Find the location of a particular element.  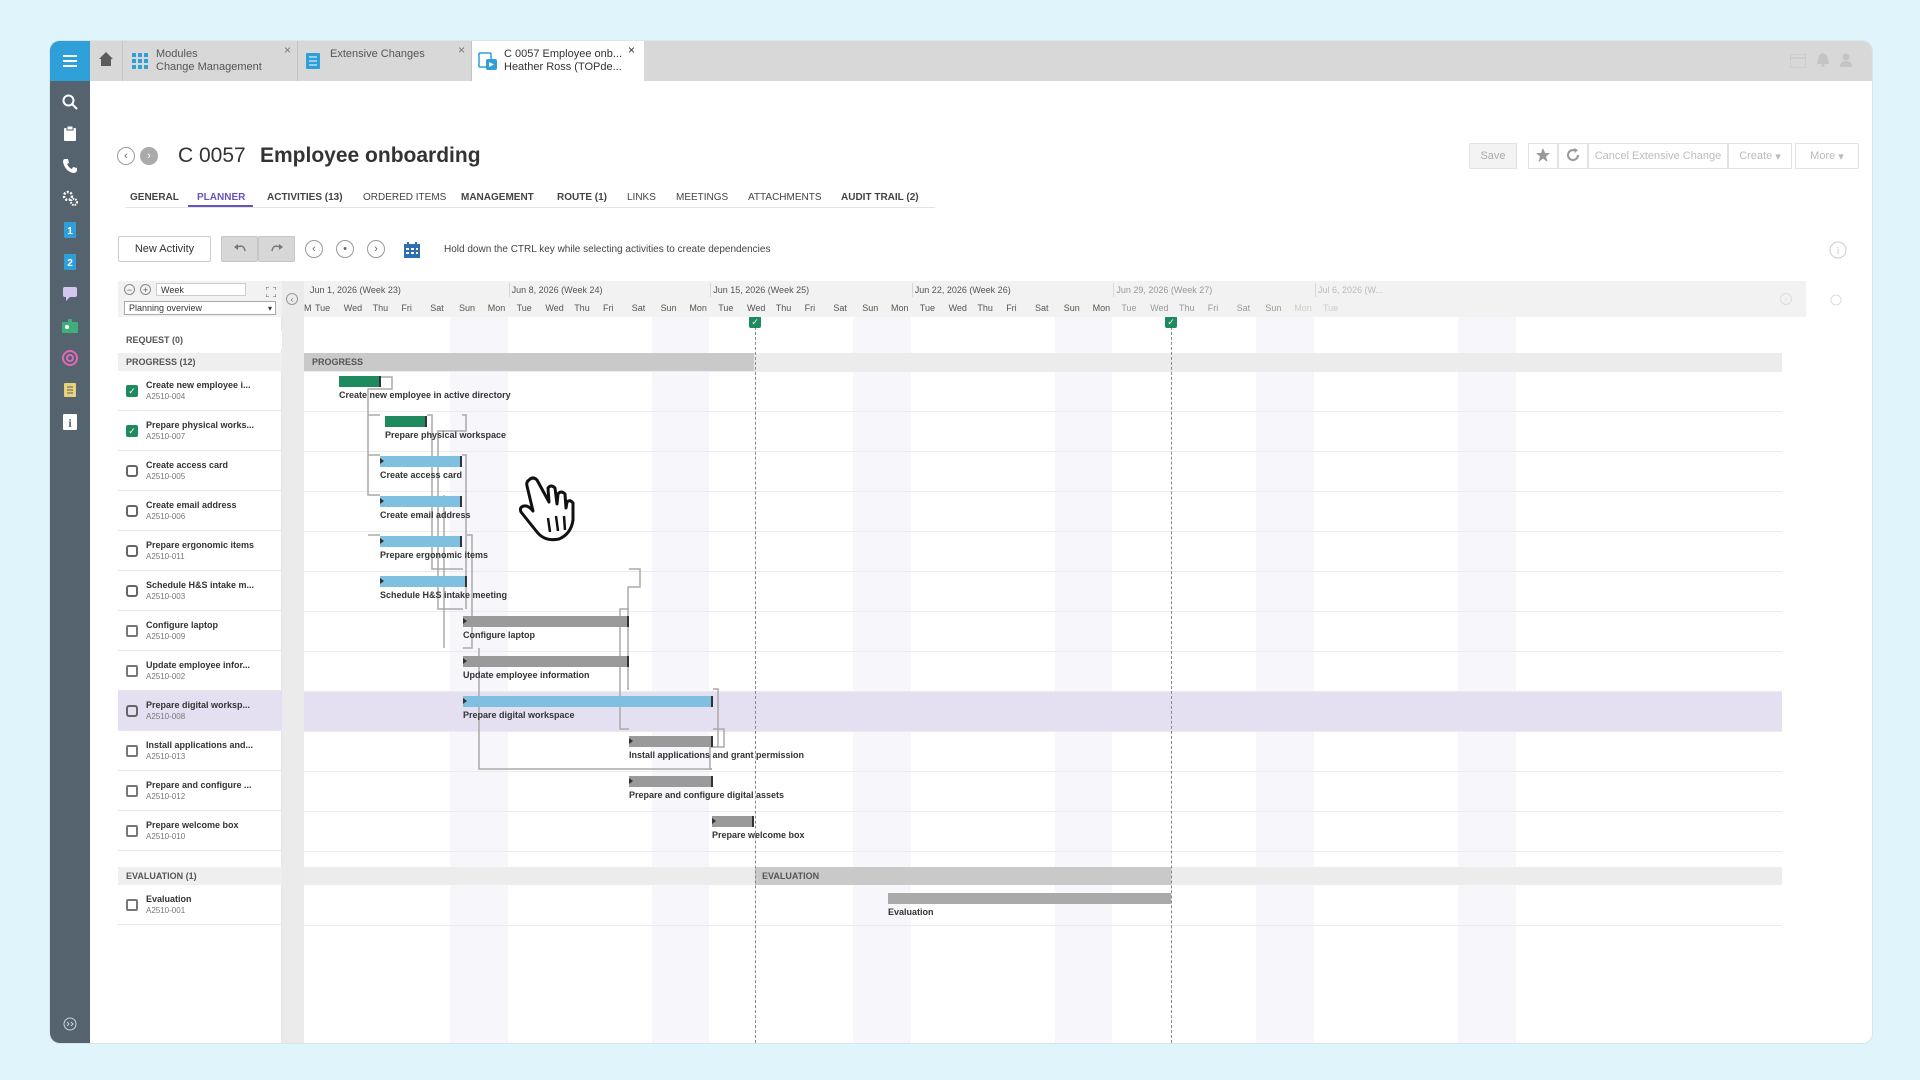

tab-links: LINKS is located at coordinates (641, 197).